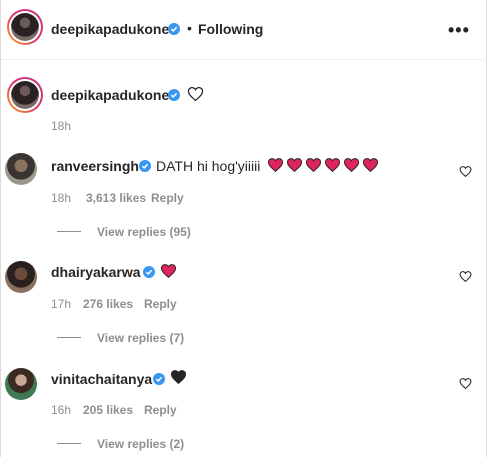  Describe the element at coordinates (61, 304) in the screenshot. I see `comment-time: 17h` at that location.